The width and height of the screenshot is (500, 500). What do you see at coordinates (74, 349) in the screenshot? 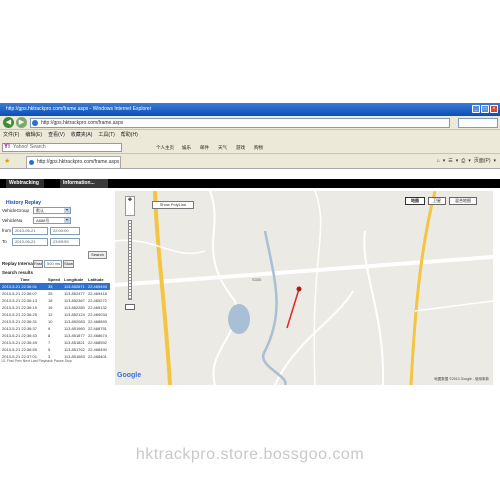
I see `table-cell: 113.851762` at bounding box center [74, 349].